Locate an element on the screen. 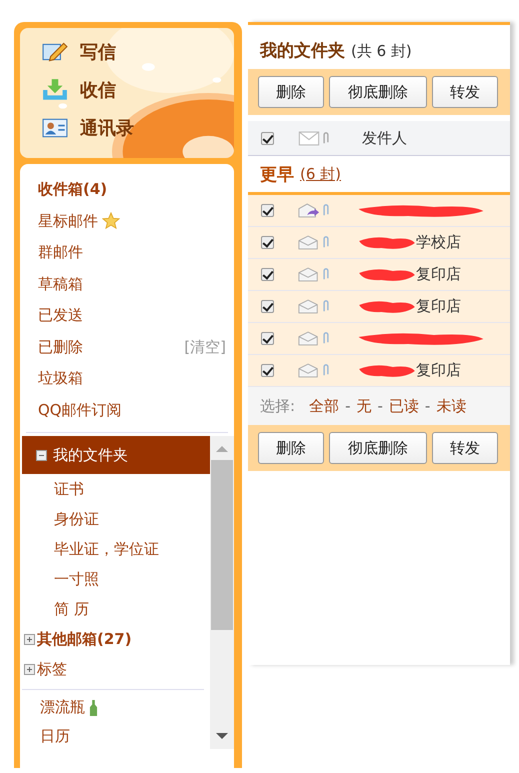  mailbox-link: 已发送 is located at coordinates (60, 316).